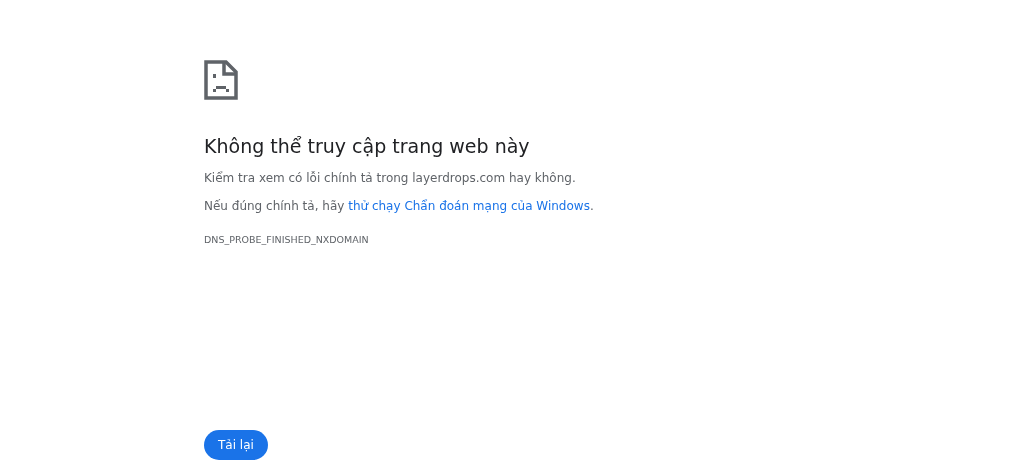  What do you see at coordinates (236, 445) in the screenshot?
I see `reload-button: Tải lại` at bounding box center [236, 445].